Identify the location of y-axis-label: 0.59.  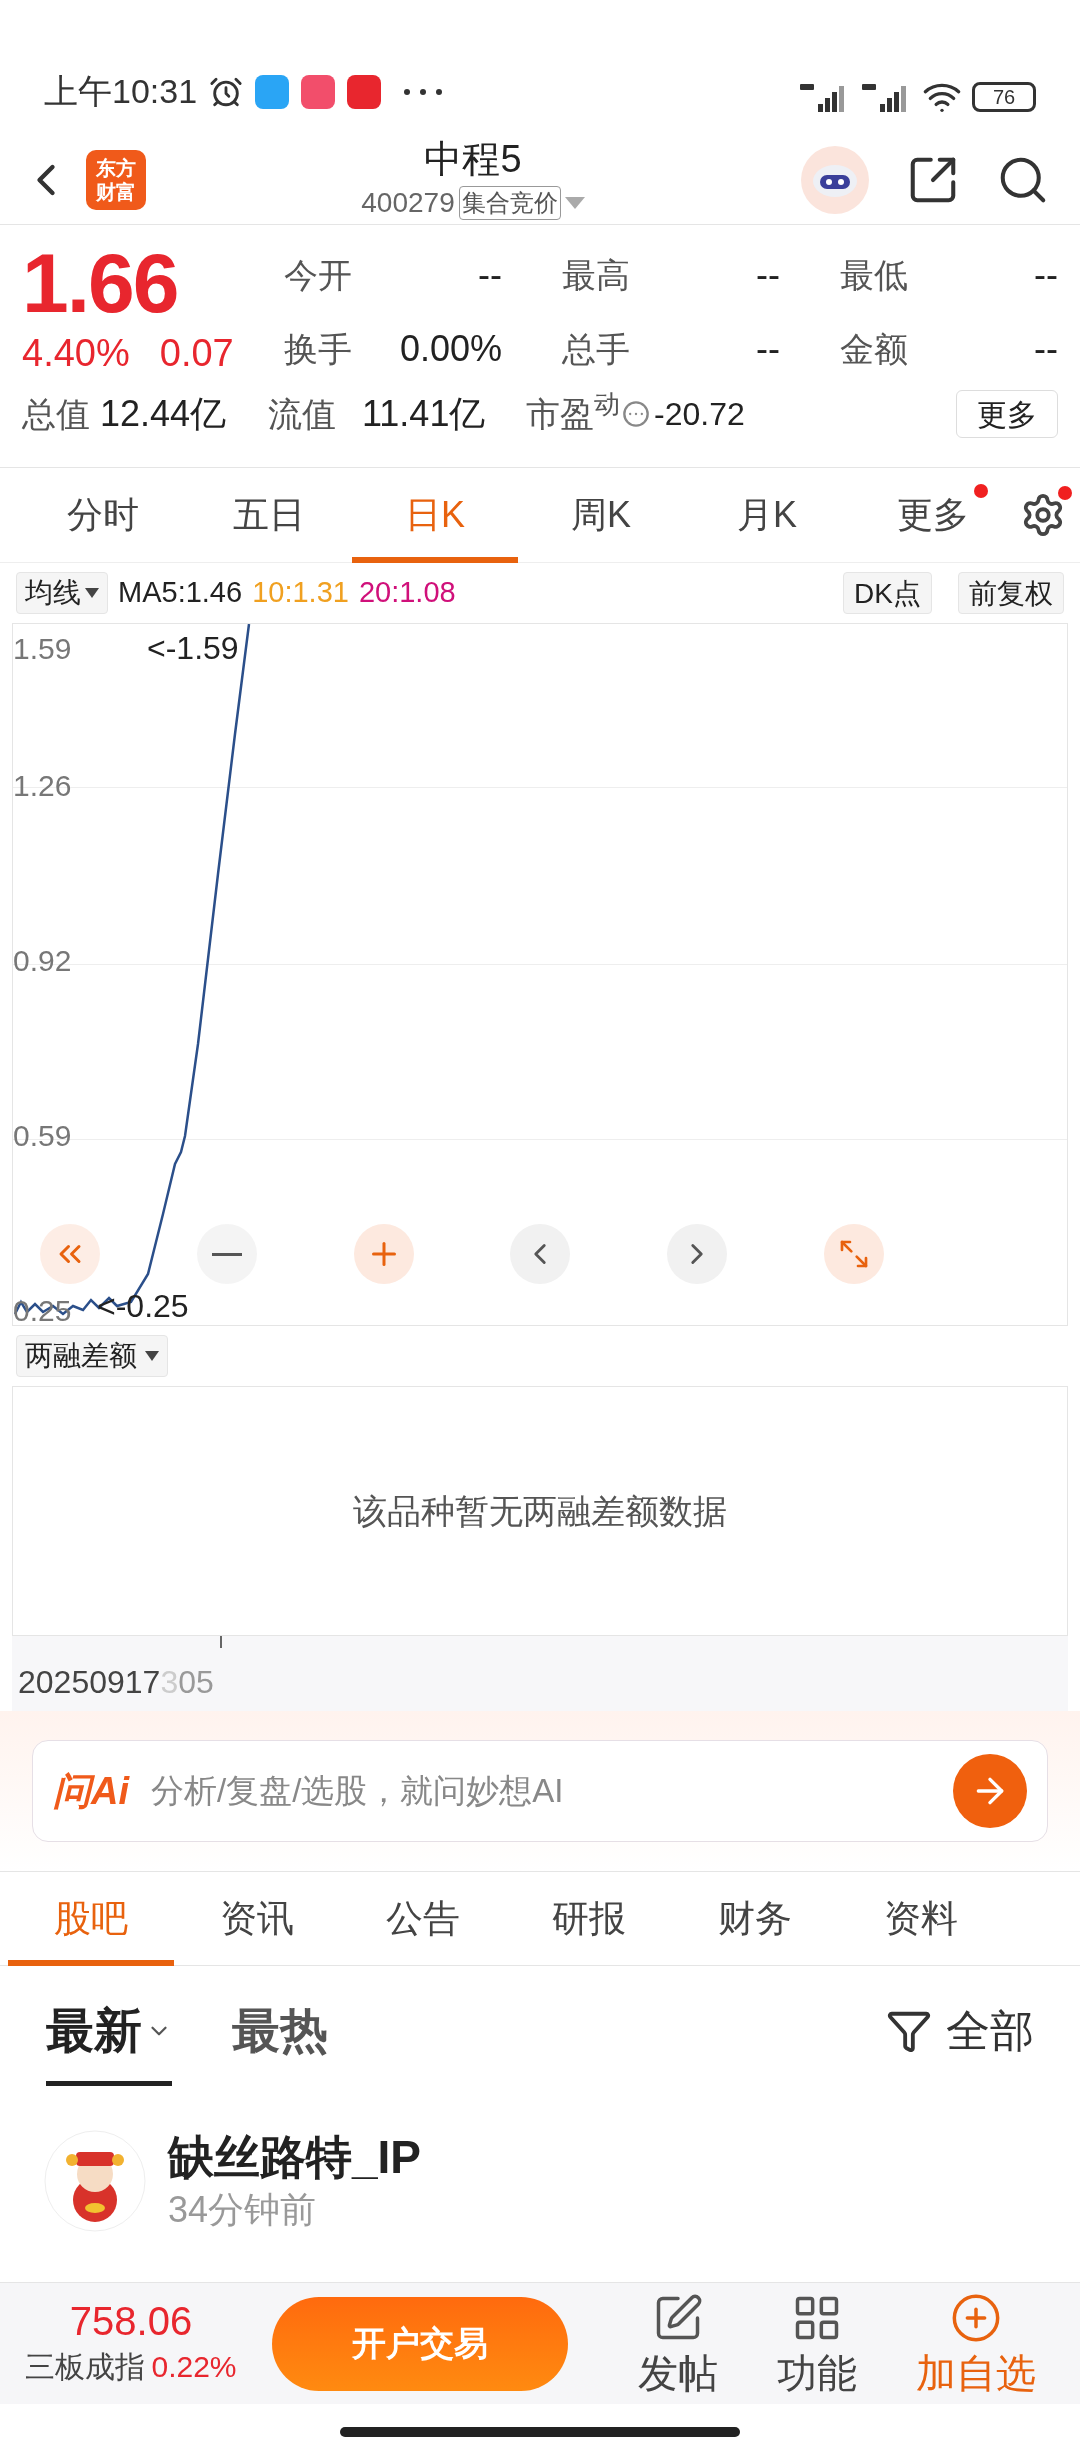
(42, 1136).